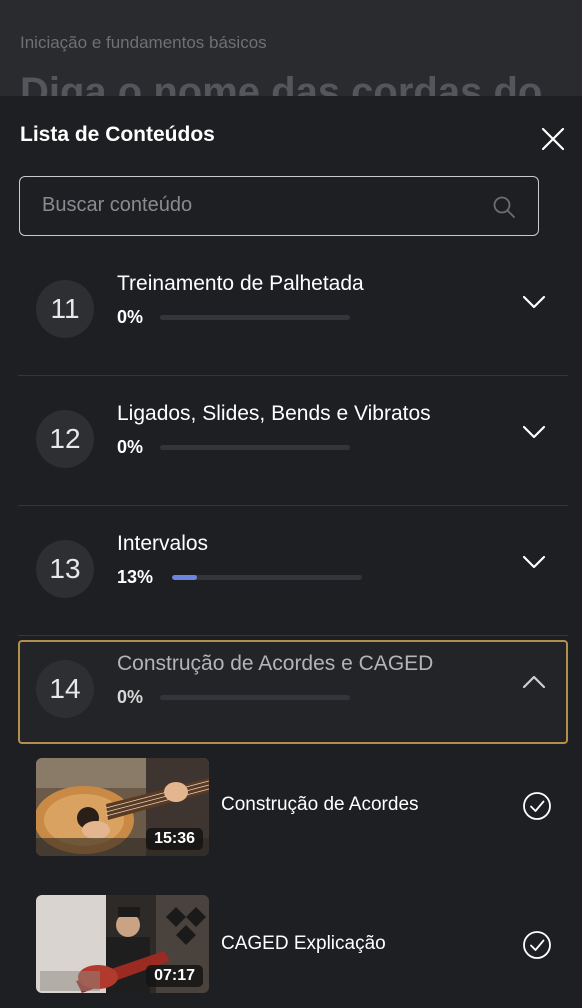 The height and width of the screenshot is (1008, 582). Describe the element at coordinates (135, 577) in the screenshot. I see `module-progress-label: 13%` at that location.